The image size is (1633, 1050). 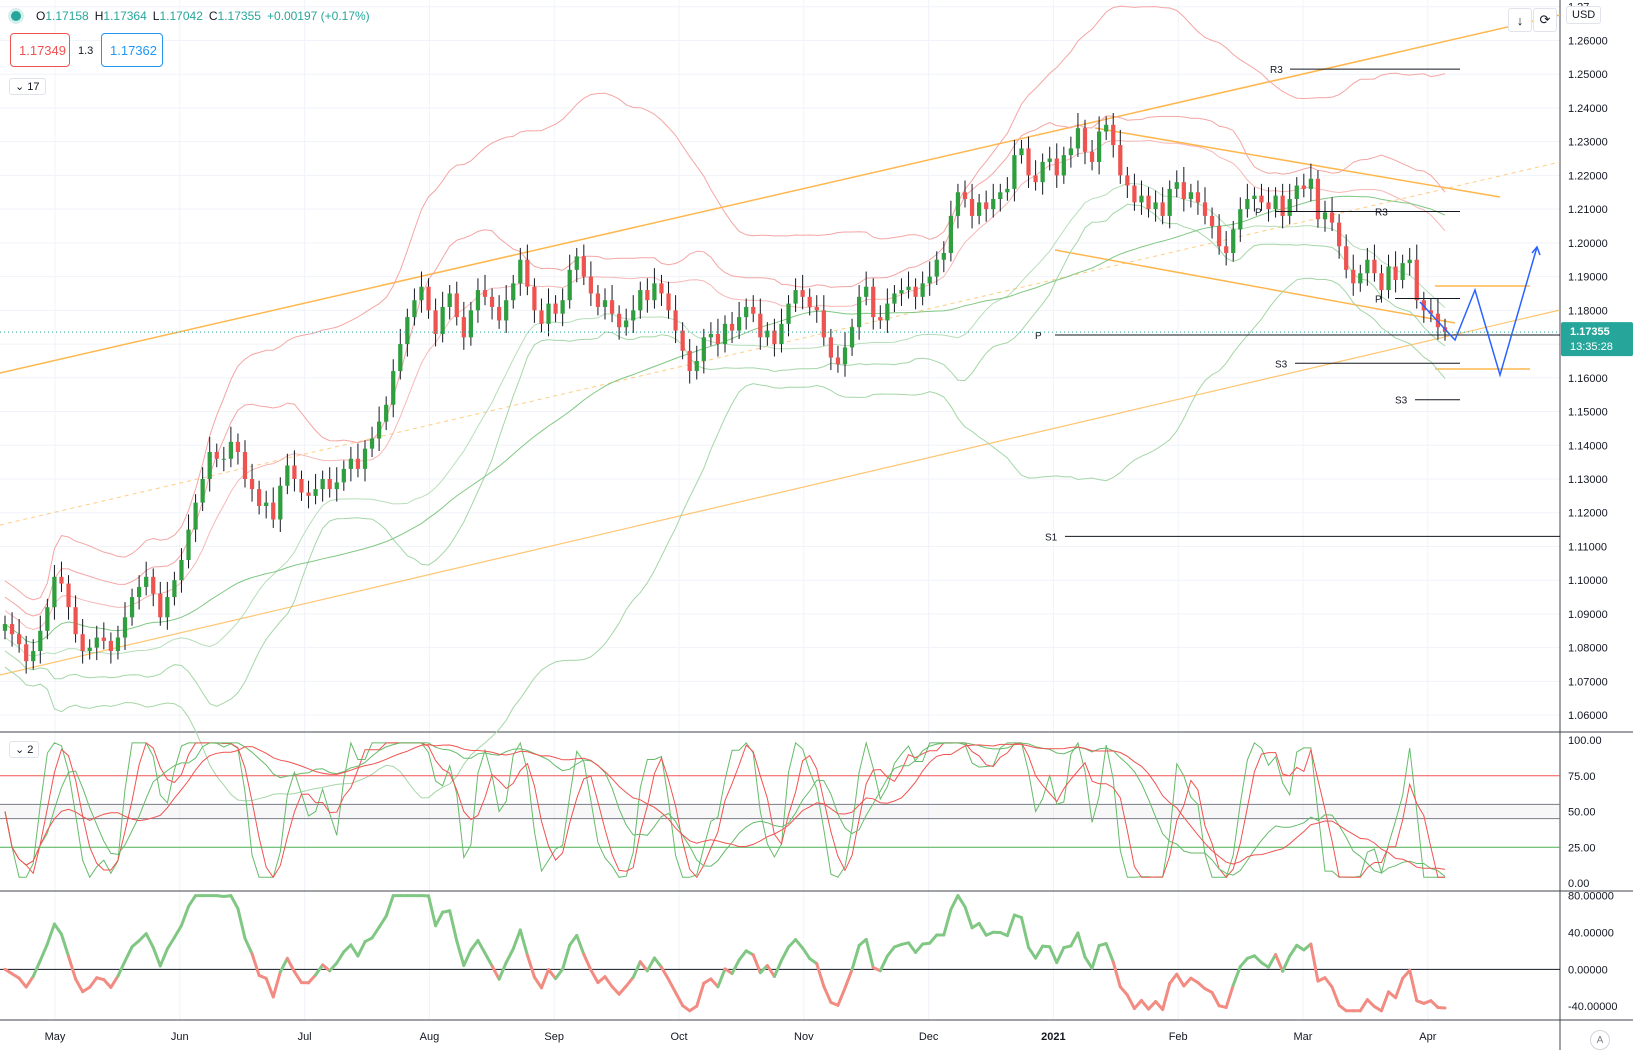 I want to click on stoch-toggle: ⌄ 2, so click(x=24, y=749).